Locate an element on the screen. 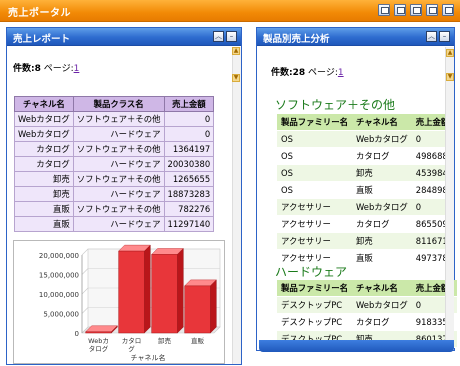  cell: 782276 is located at coordinates (189, 209).